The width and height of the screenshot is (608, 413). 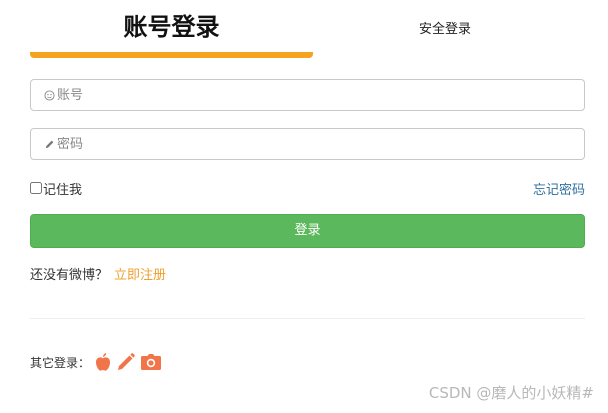 What do you see at coordinates (320, 95) in the screenshot?
I see `username-input` at bounding box center [320, 95].